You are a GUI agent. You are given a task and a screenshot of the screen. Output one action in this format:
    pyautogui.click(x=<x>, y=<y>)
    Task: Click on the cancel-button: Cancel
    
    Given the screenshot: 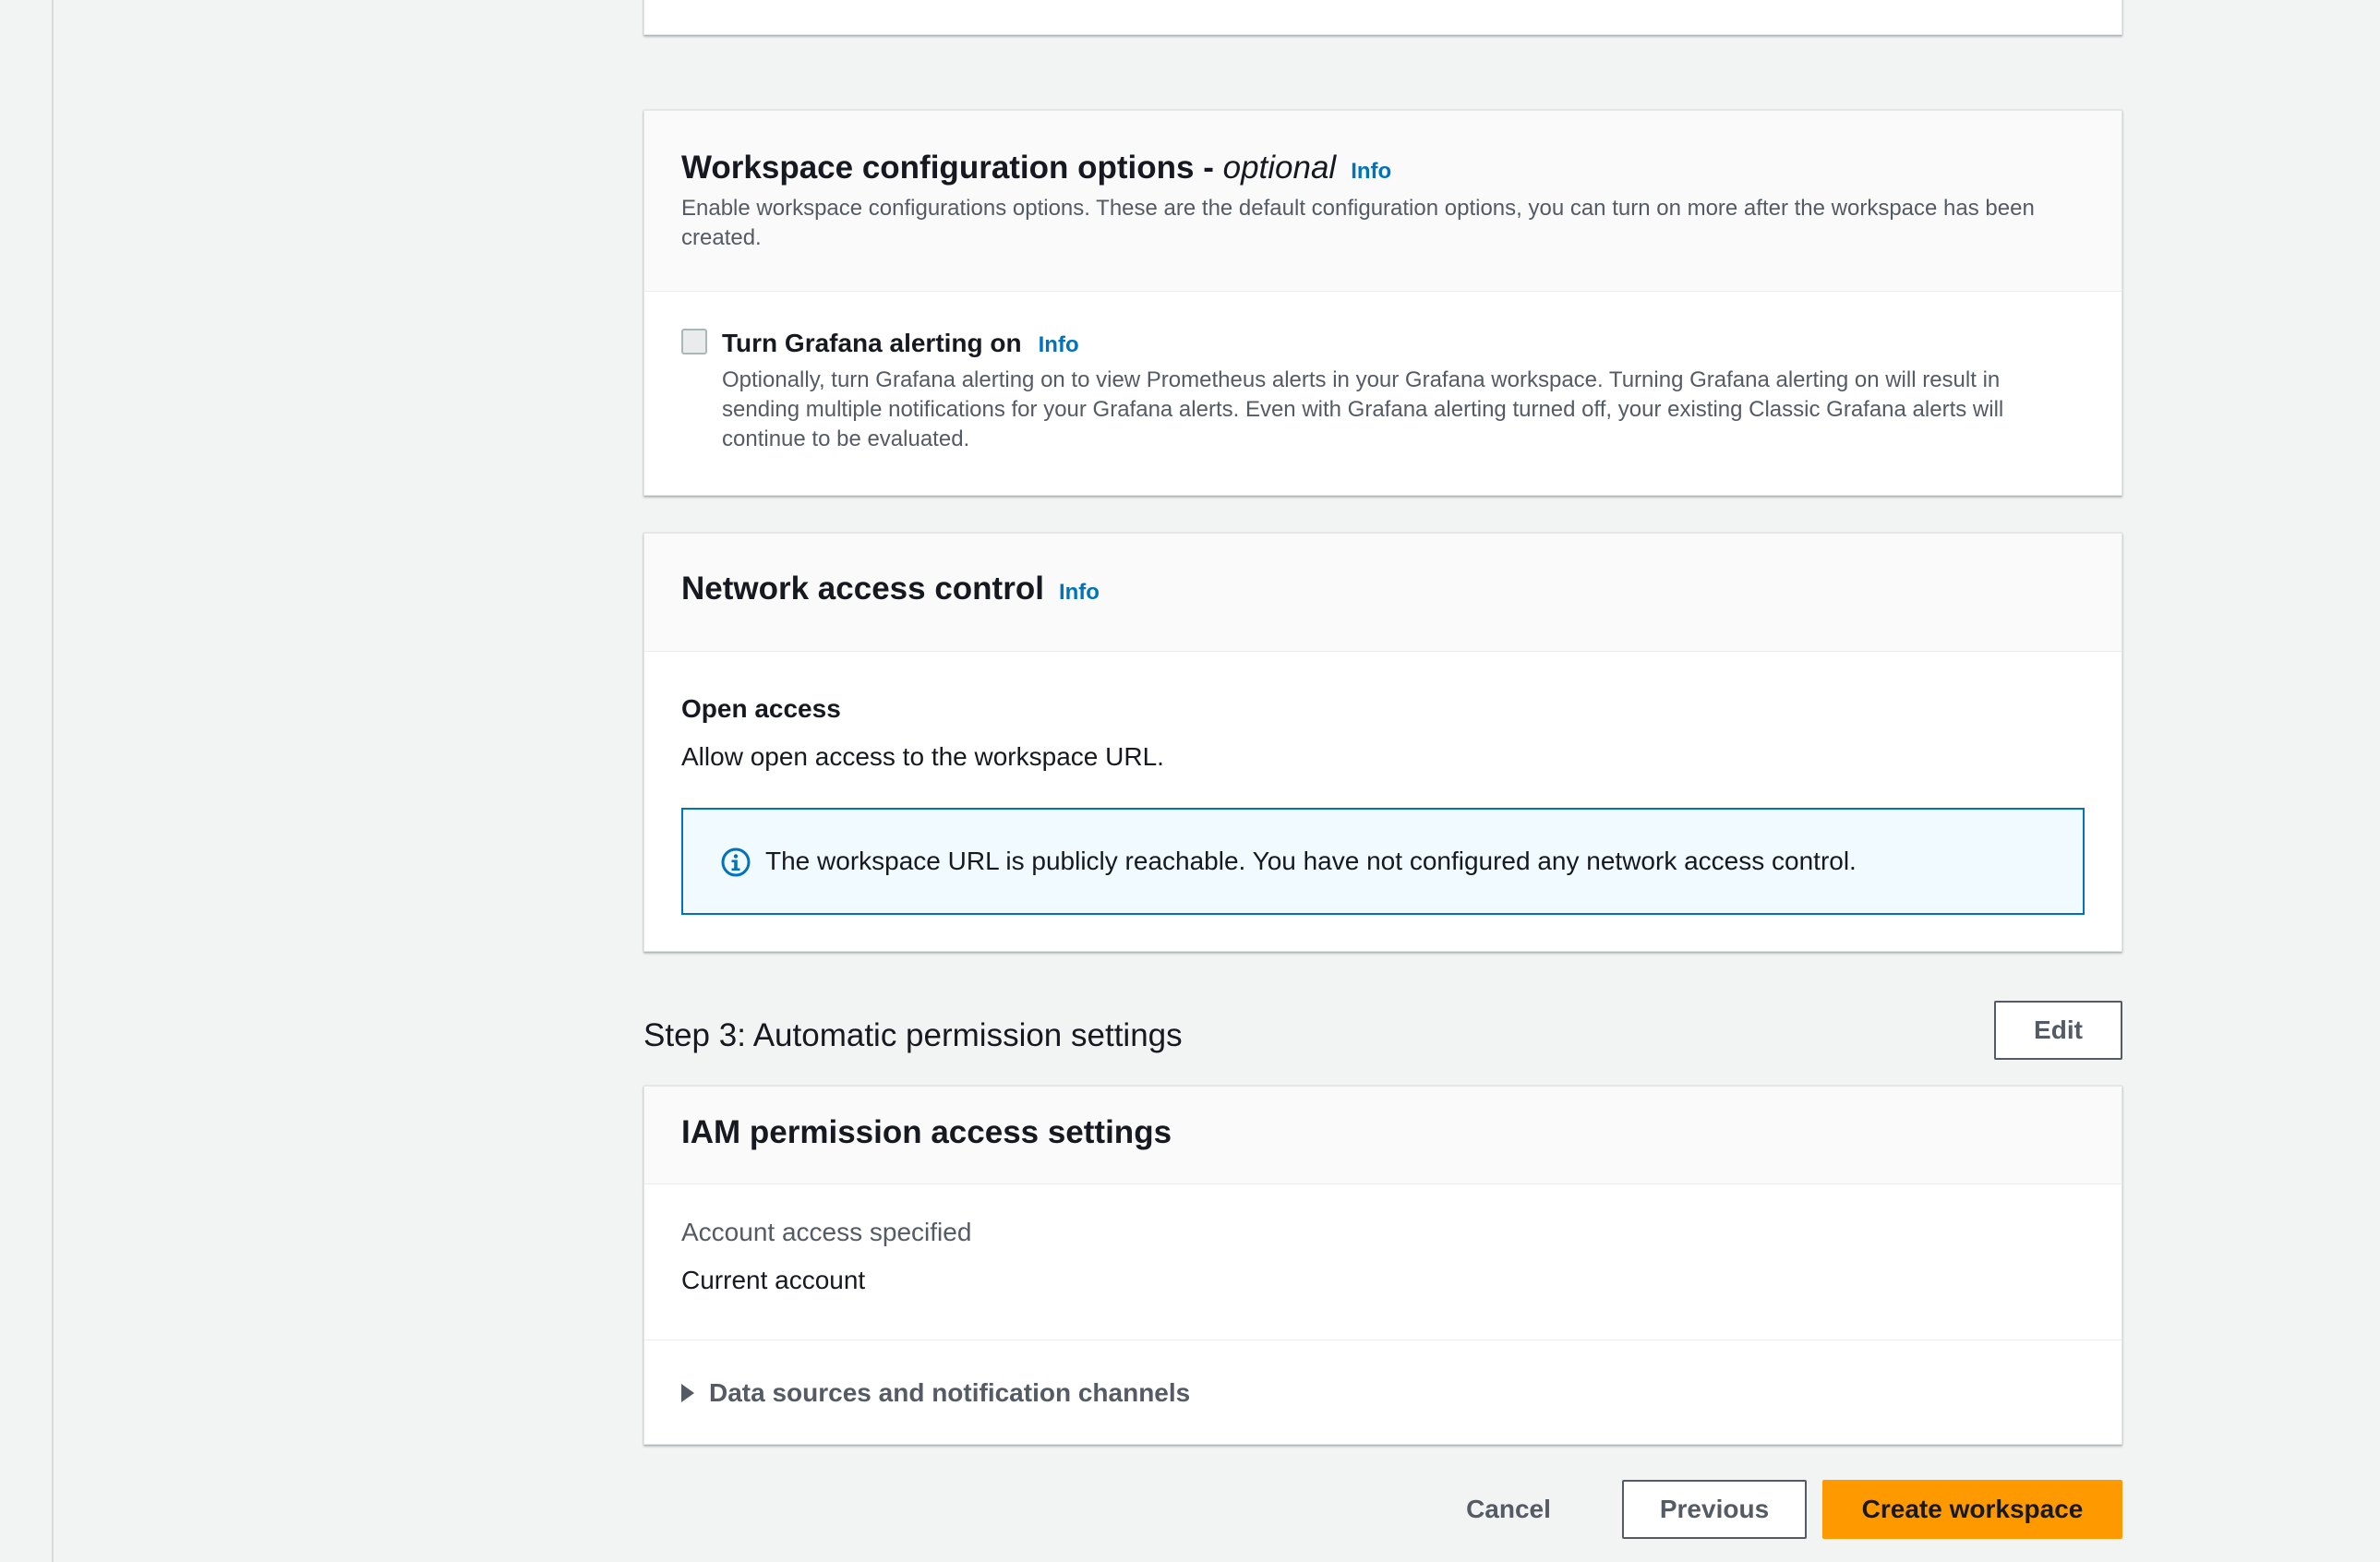 What is the action you would take?
    pyautogui.click(x=1508, y=1509)
    